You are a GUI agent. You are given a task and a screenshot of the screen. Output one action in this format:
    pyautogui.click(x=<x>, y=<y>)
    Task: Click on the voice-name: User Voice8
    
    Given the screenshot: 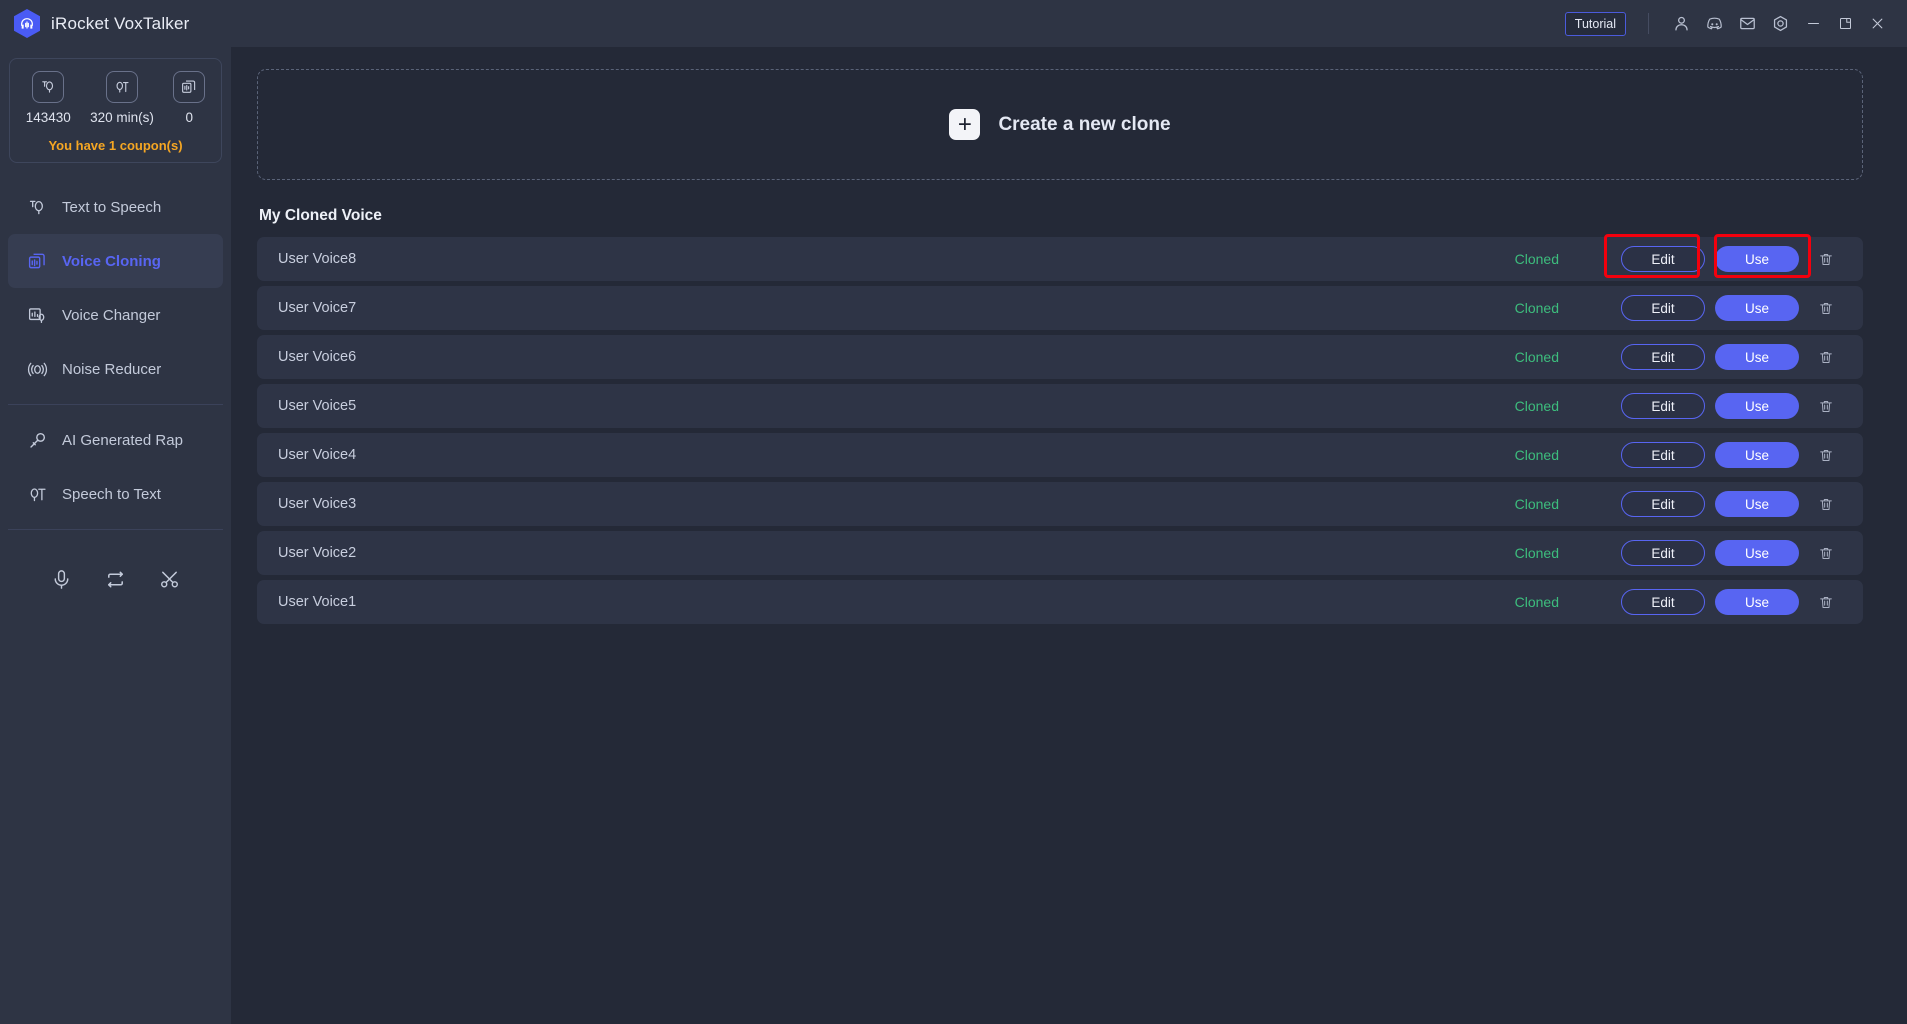 What is the action you would take?
    pyautogui.click(x=317, y=259)
    